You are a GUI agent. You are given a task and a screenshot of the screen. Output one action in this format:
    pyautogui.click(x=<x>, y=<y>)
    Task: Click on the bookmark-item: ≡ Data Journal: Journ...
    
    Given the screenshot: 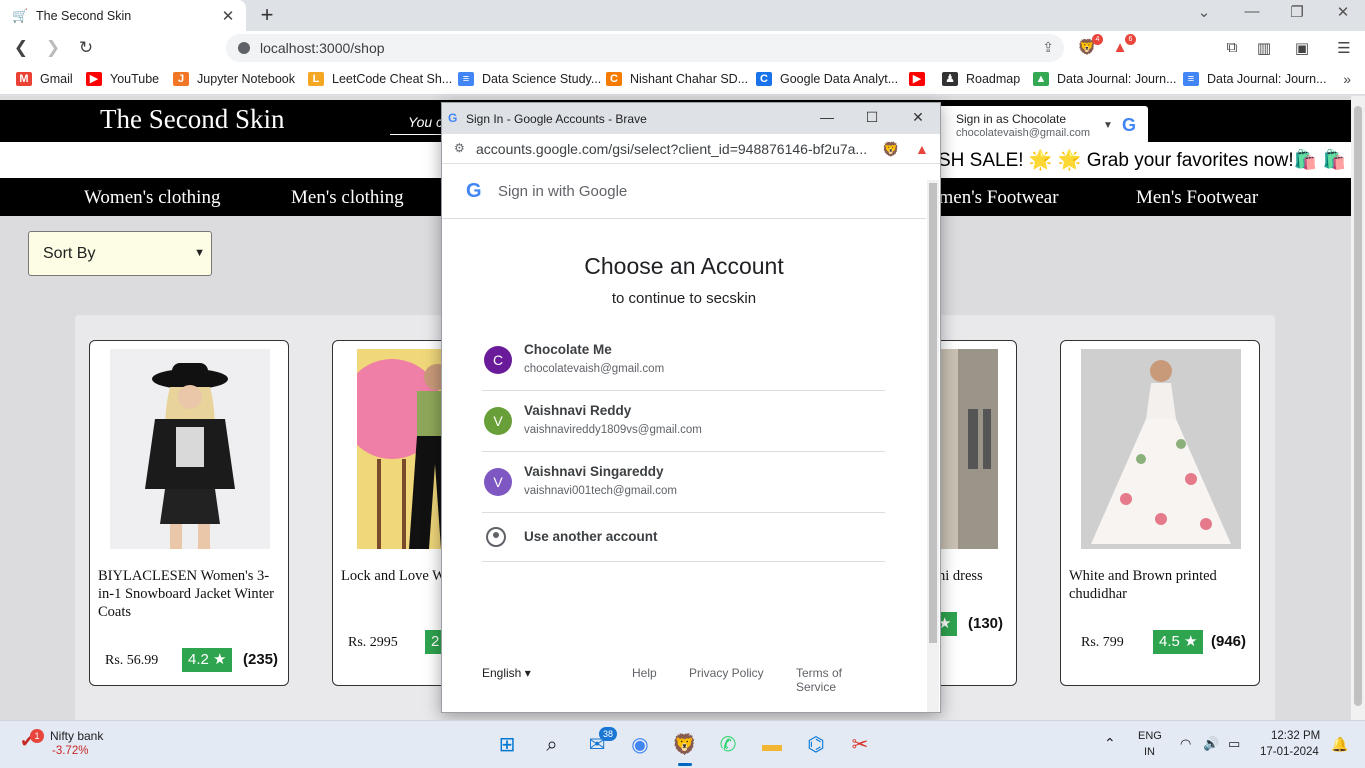 What is the action you would take?
    pyautogui.click(x=1255, y=79)
    